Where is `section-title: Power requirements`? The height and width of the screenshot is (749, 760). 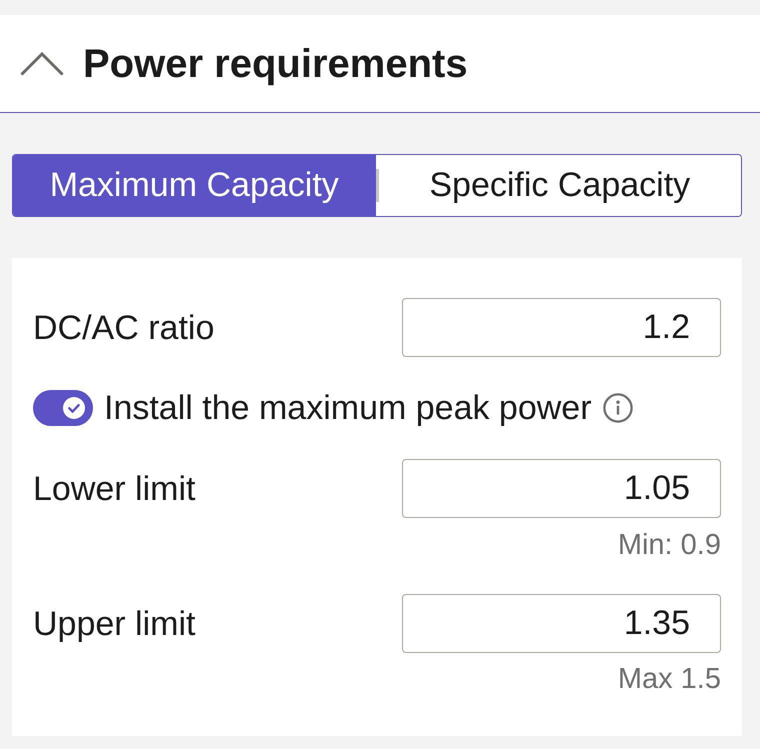
section-title: Power requirements is located at coordinates (275, 63).